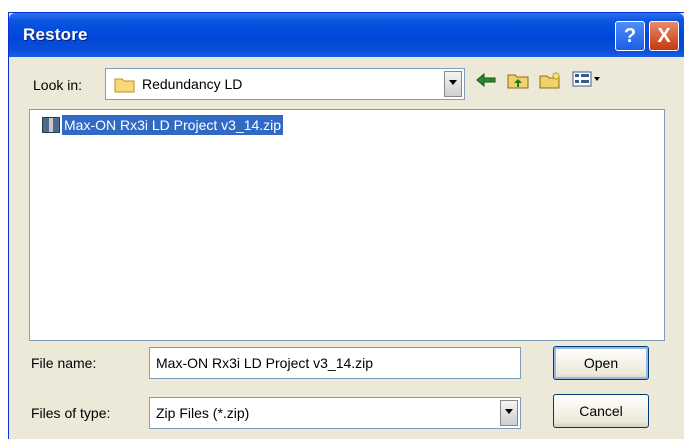 The width and height of the screenshot is (684, 439). What do you see at coordinates (71, 413) in the screenshot?
I see `file-type-label: Files of type:` at bounding box center [71, 413].